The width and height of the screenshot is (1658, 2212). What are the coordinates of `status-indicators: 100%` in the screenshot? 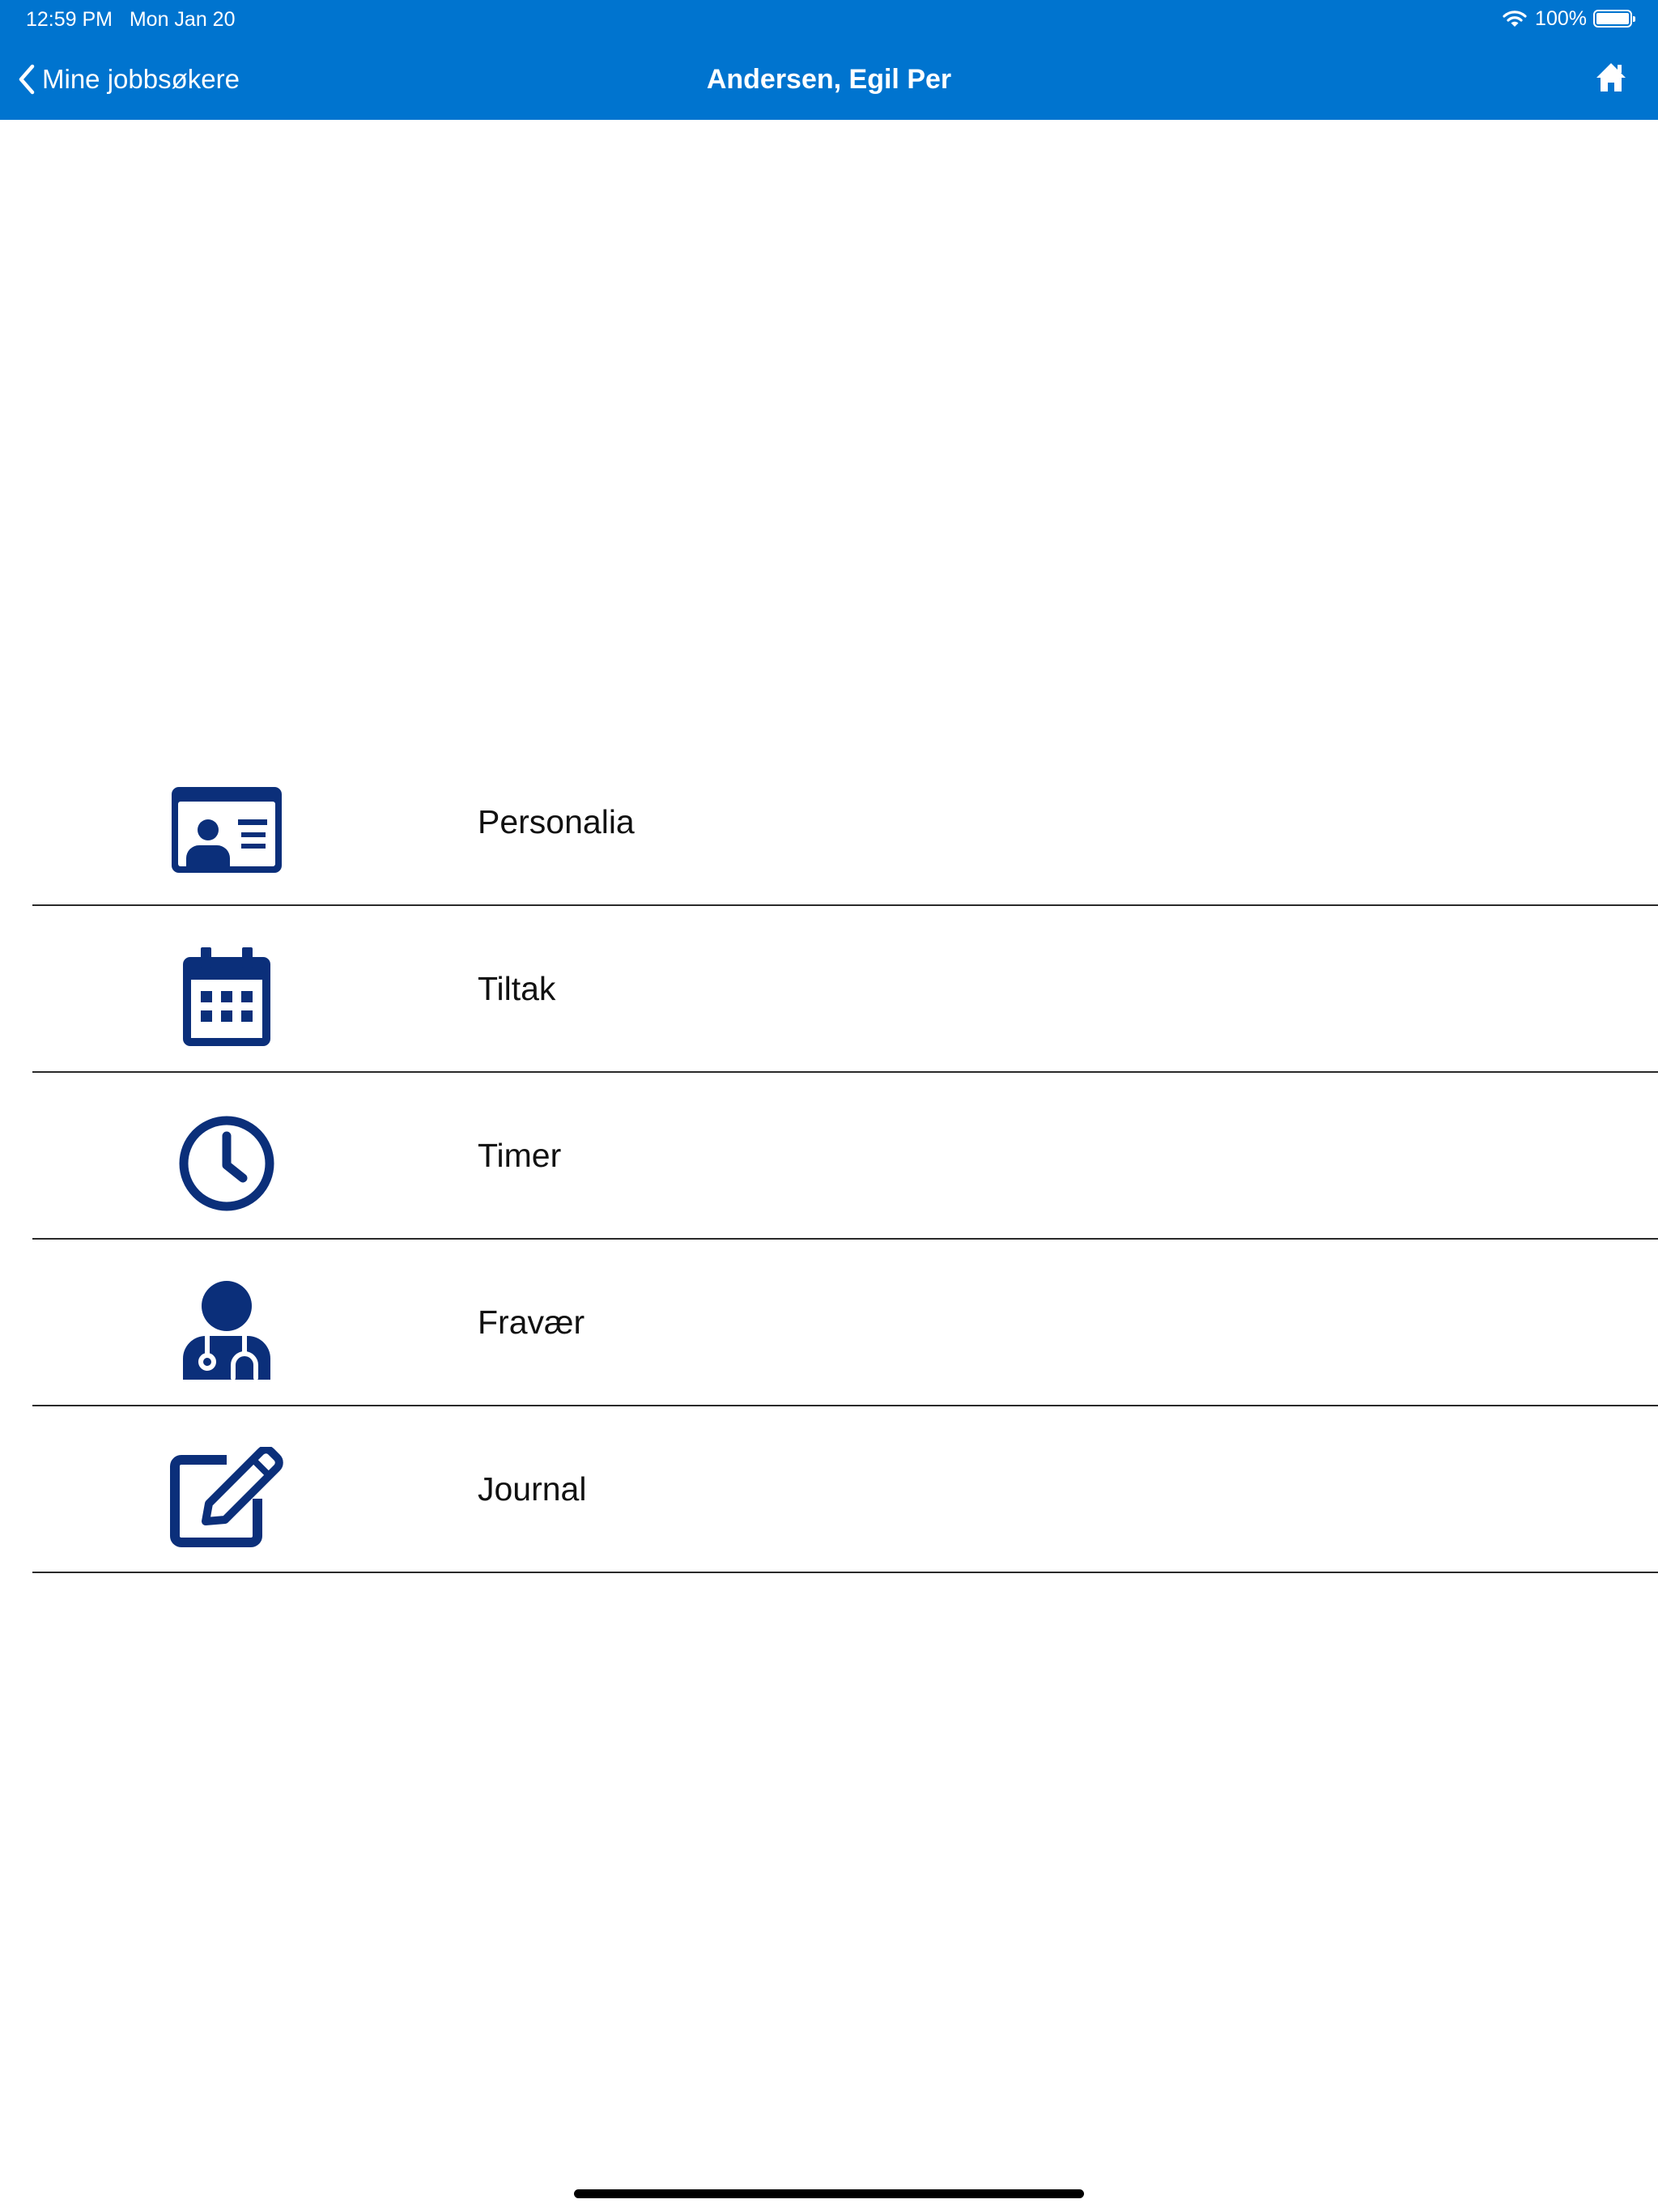 It's located at (1569, 18).